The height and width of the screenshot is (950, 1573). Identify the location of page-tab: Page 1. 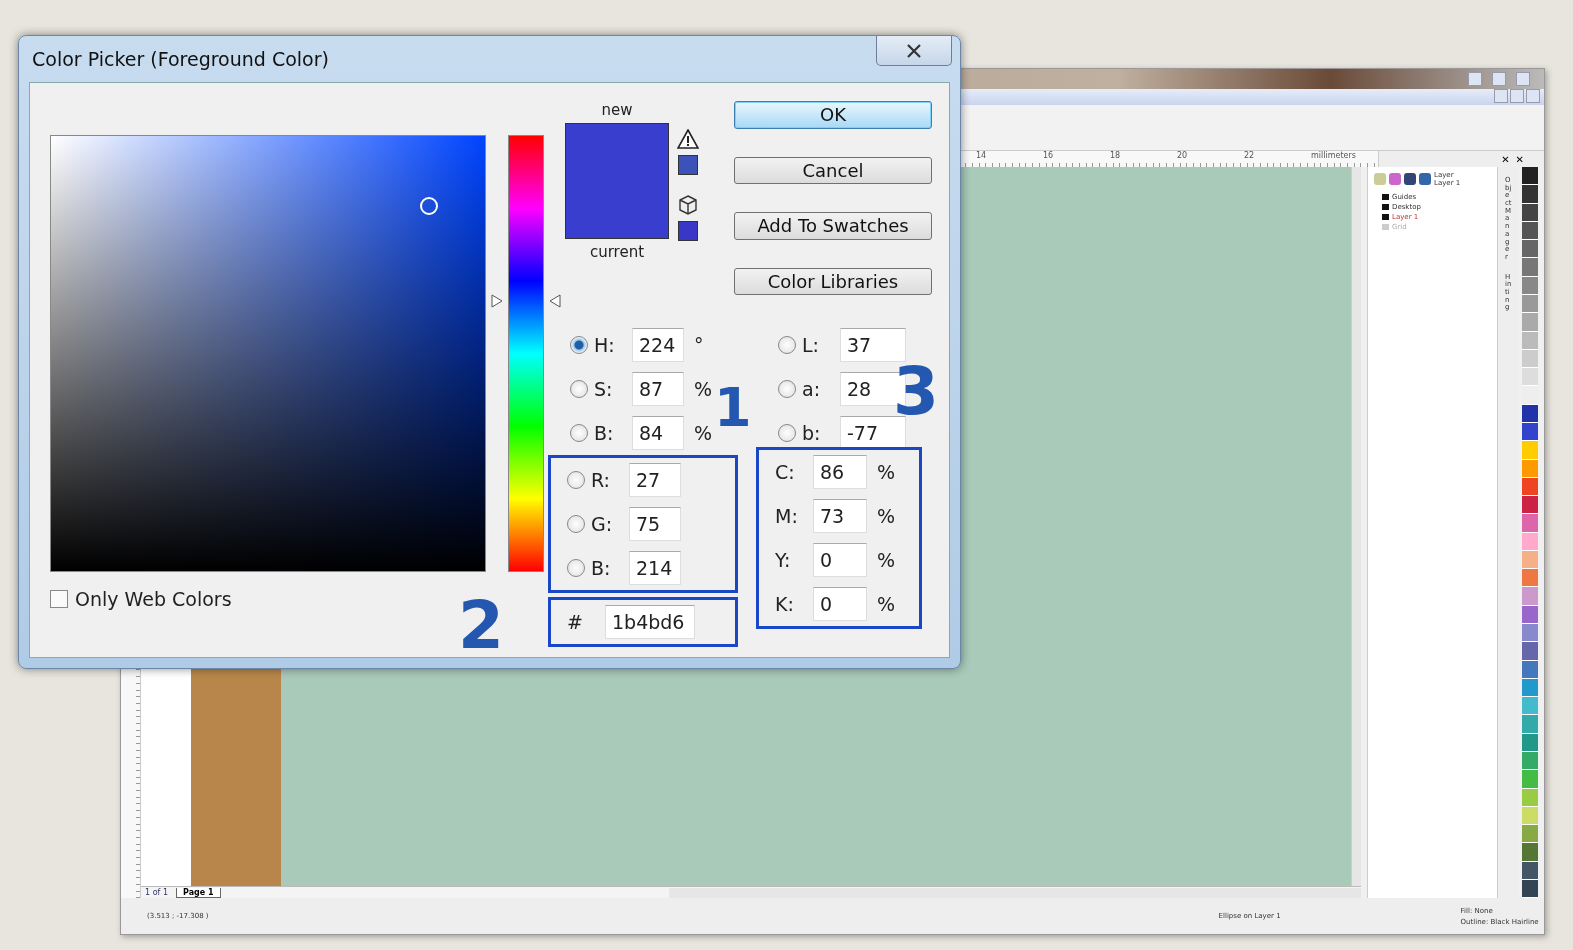
(198, 892).